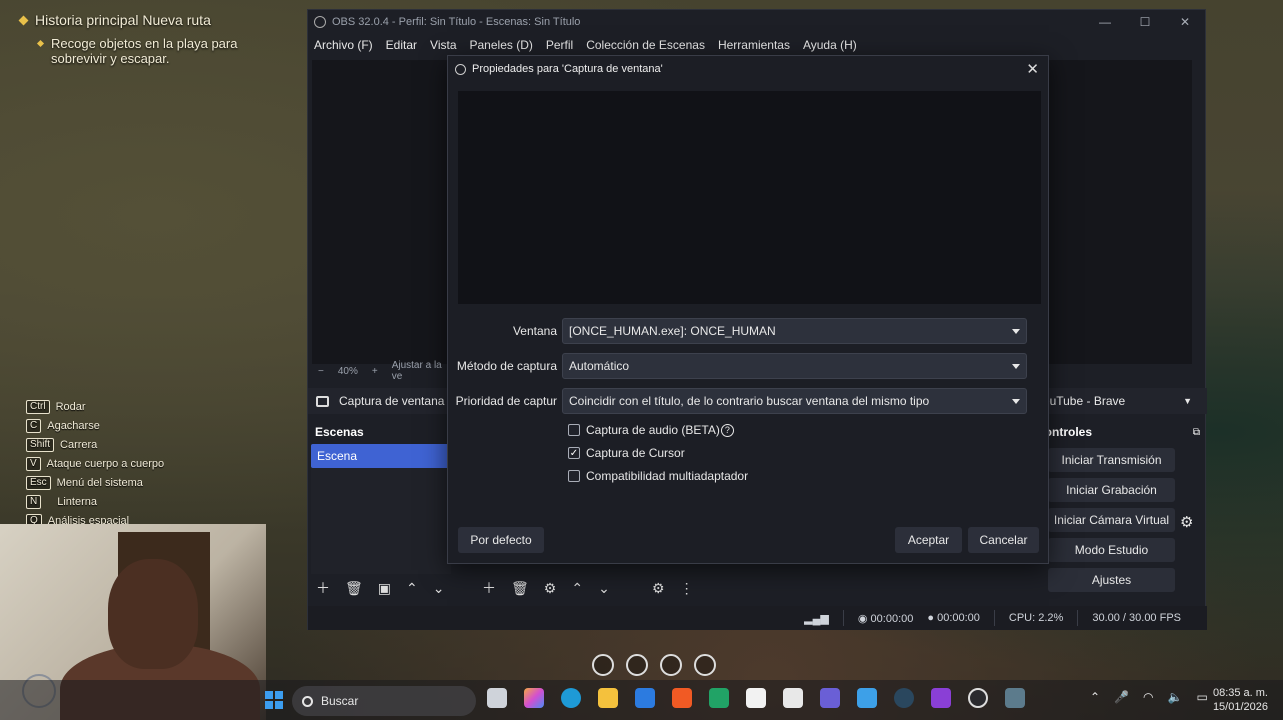  What do you see at coordinates (1111, 580) in the screenshot?
I see `settings-button: Ajustes` at bounding box center [1111, 580].